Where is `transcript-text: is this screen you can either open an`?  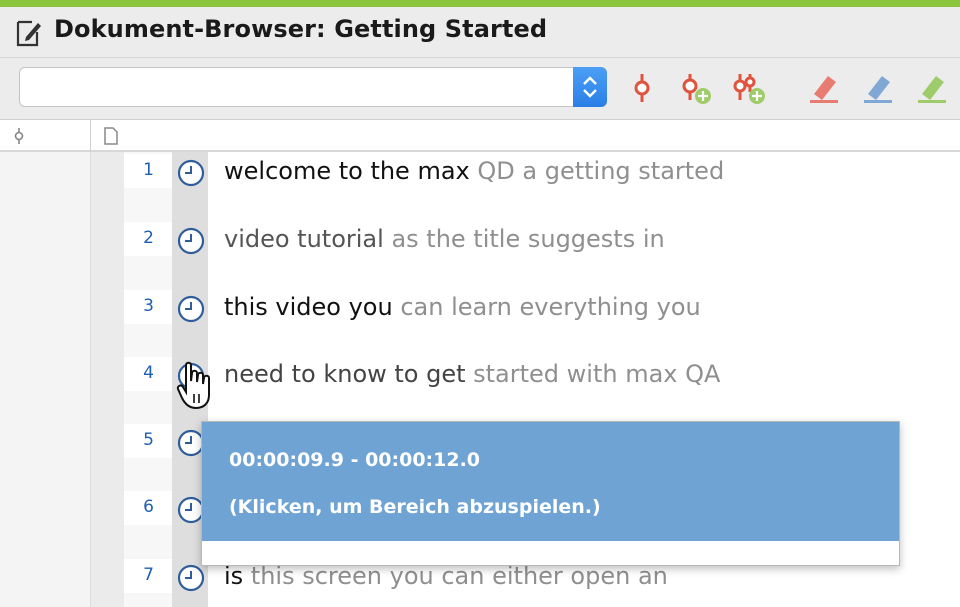 transcript-text: is this screen you can either open an is located at coordinates (446, 576).